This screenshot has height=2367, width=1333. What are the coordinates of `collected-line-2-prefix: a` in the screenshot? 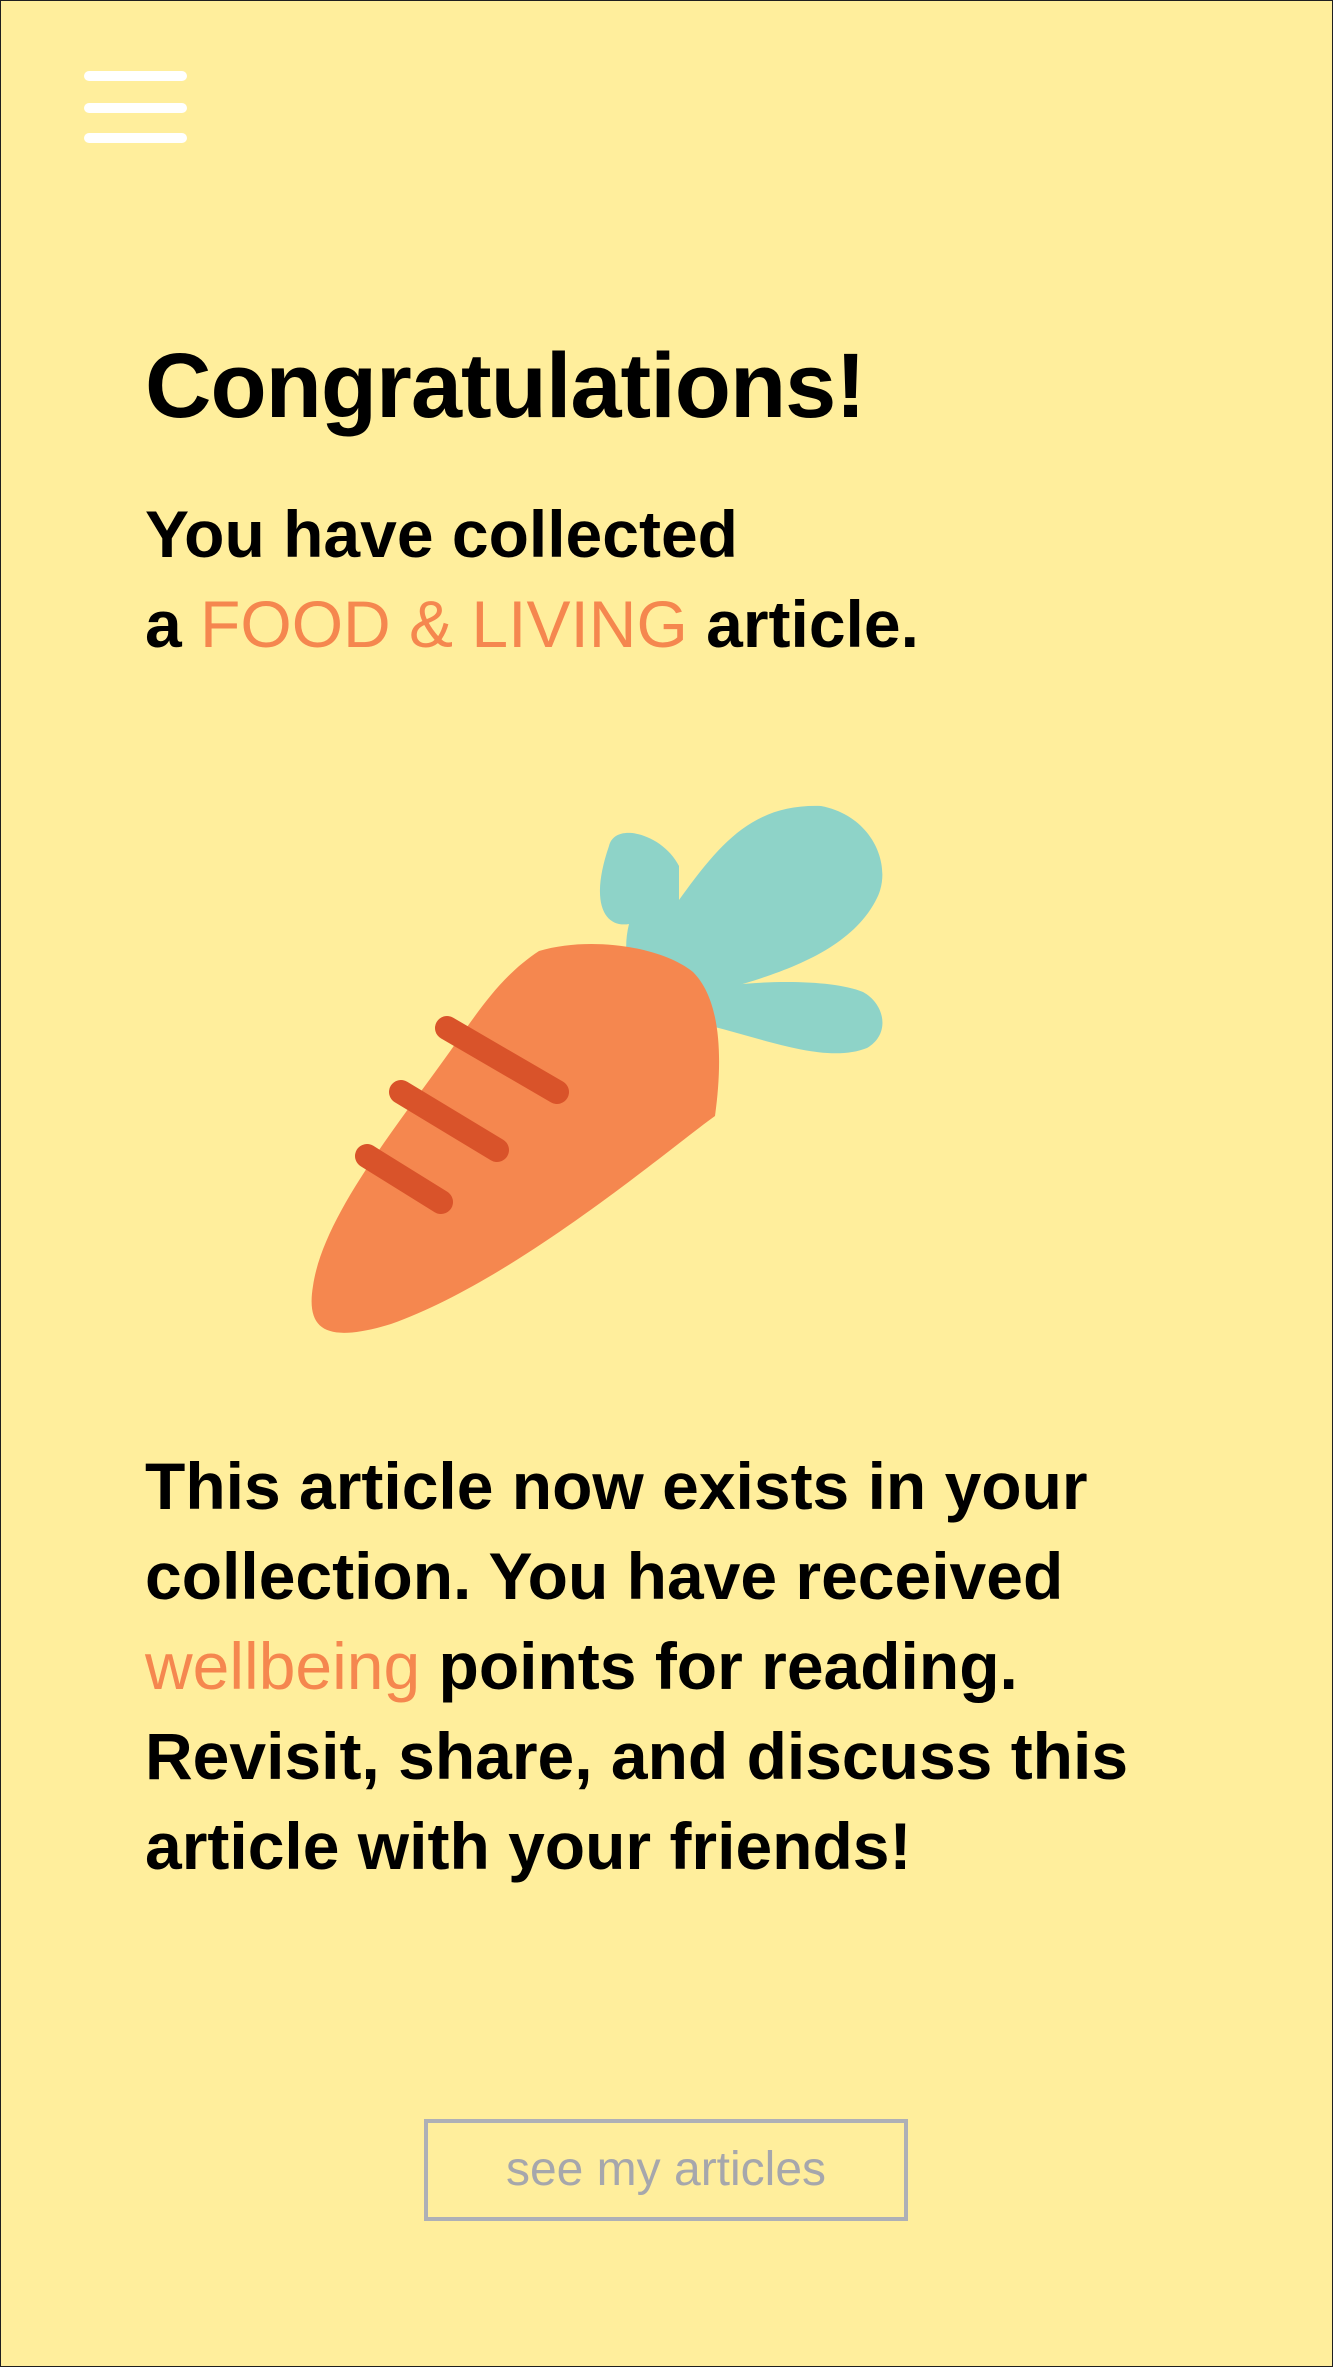 It's located at (173, 624).